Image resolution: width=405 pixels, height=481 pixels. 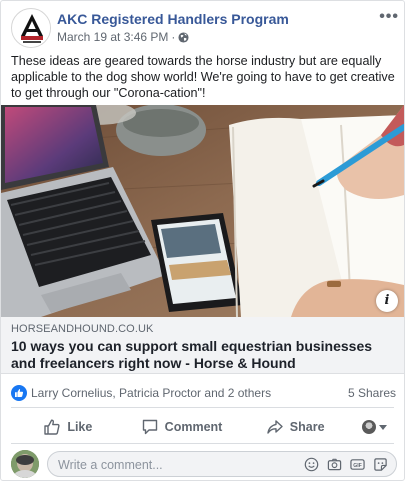 What do you see at coordinates (311, 464) in the screenshot?
I see `emoji-icon` at bounding box center [311, 464].